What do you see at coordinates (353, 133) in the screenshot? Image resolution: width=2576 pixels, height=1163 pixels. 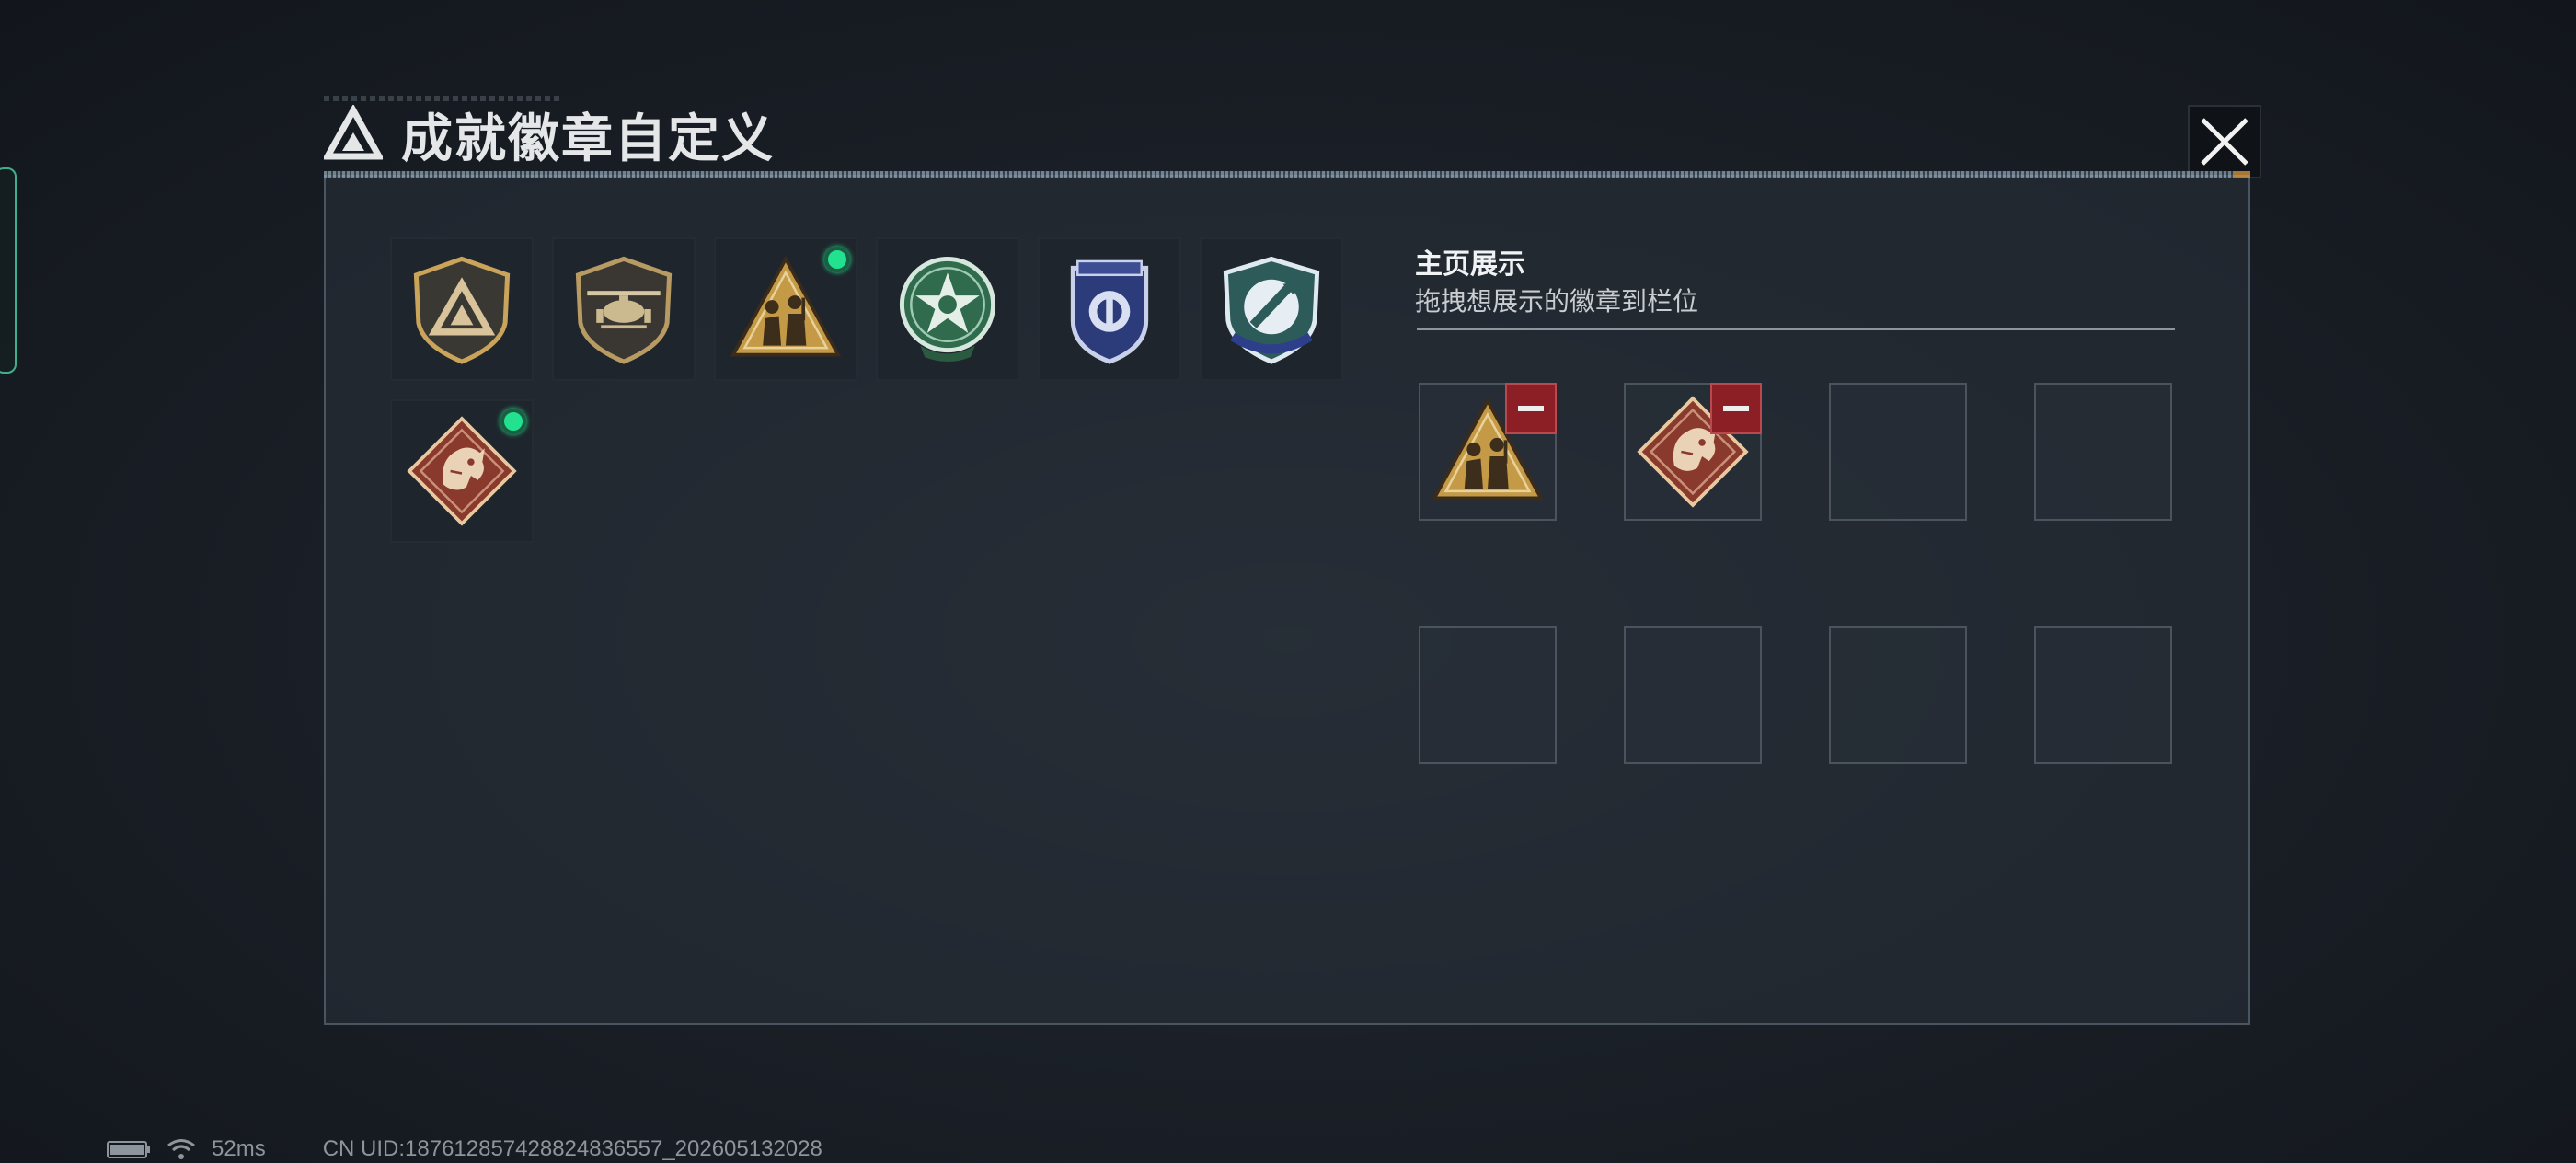 I see `triangle-logo-icon` at bounding box center [353, 133].